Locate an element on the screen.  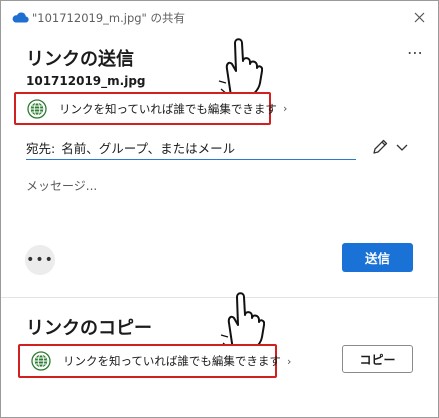
close-button is located at coordinates (419, 17).